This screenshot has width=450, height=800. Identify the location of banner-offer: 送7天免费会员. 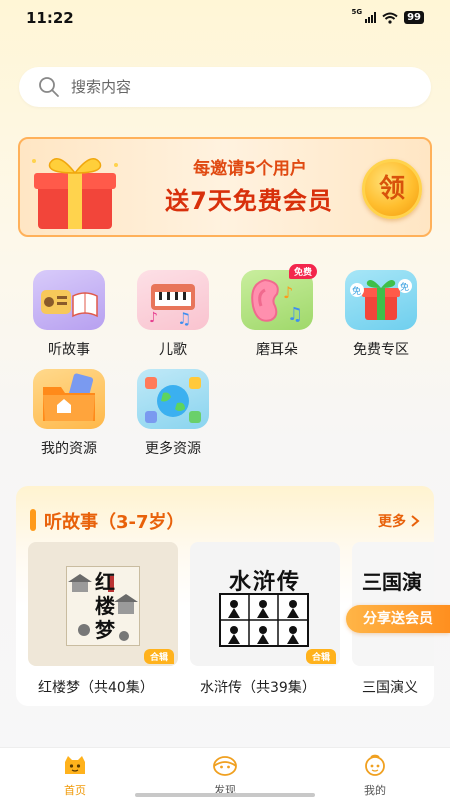
(249, 201).